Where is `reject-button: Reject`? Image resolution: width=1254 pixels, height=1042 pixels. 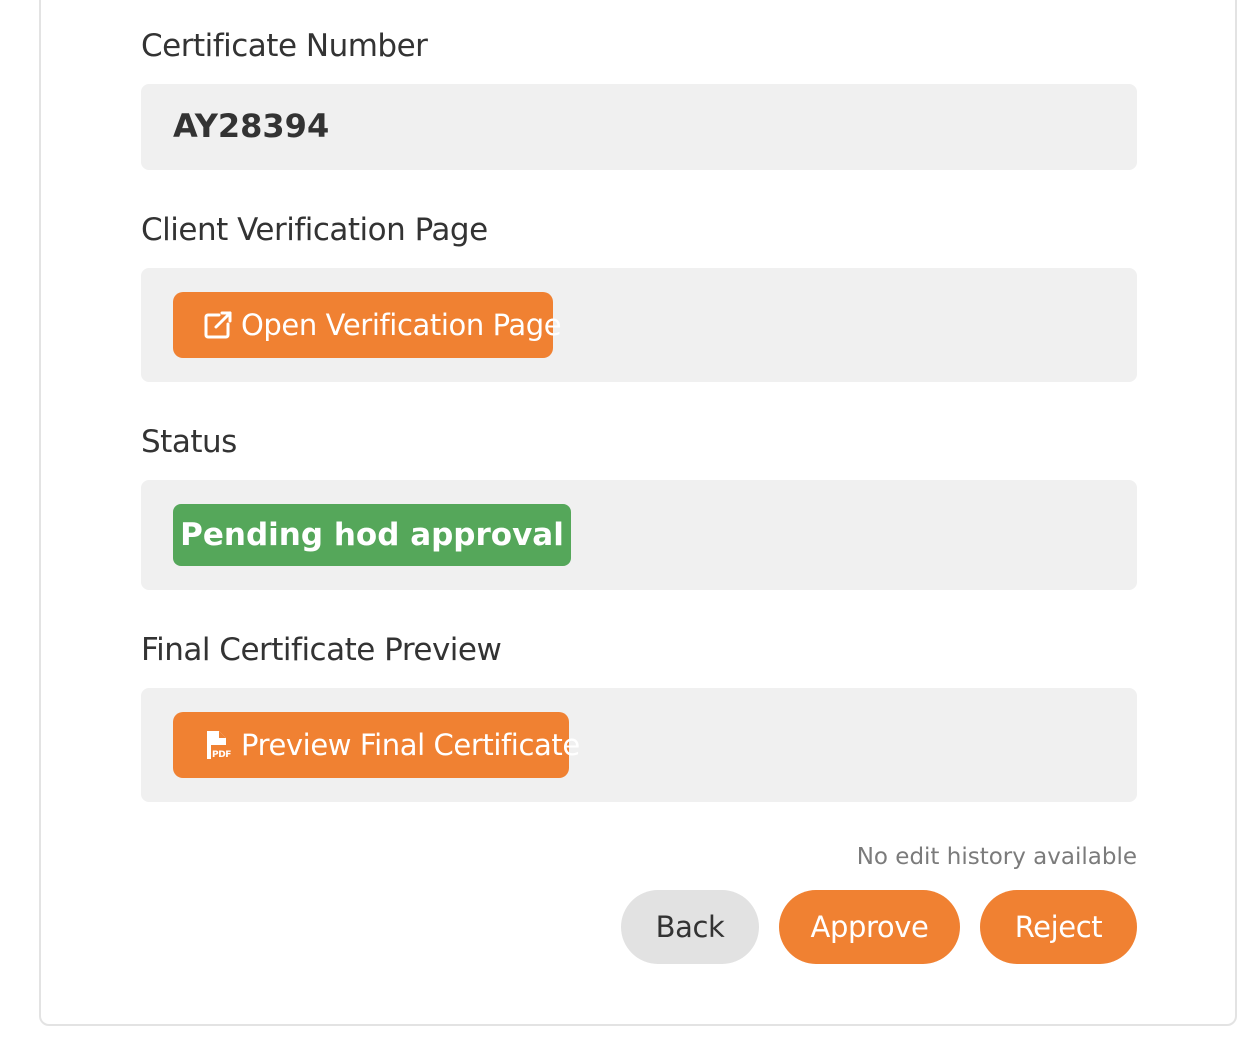
reject-button: Reject is located at coordinates (1058, 927).